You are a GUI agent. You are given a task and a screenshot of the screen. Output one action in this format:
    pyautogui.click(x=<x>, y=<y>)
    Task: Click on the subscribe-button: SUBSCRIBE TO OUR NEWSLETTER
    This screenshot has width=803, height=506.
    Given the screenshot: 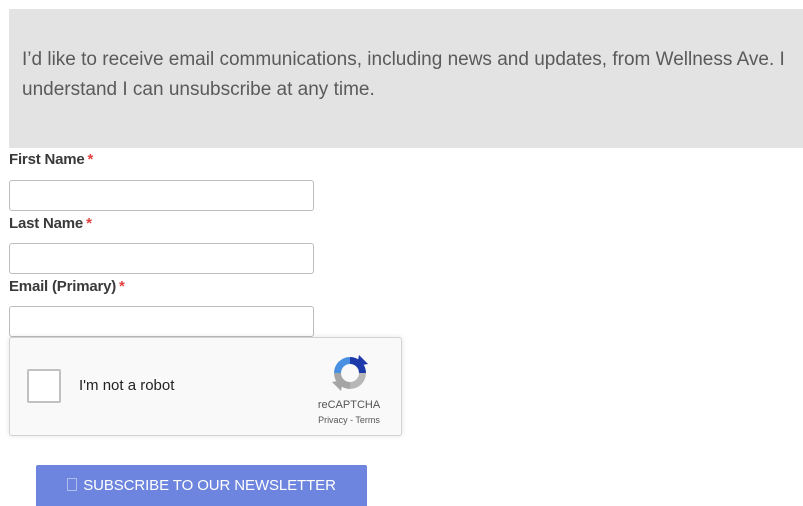 What is the action you would take?
    pyautogui.click(x=201, y=485)
    